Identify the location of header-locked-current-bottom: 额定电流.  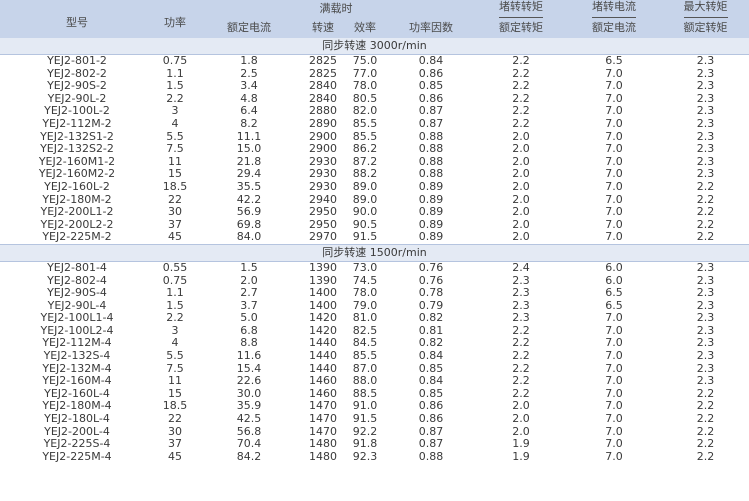
(614, 28).